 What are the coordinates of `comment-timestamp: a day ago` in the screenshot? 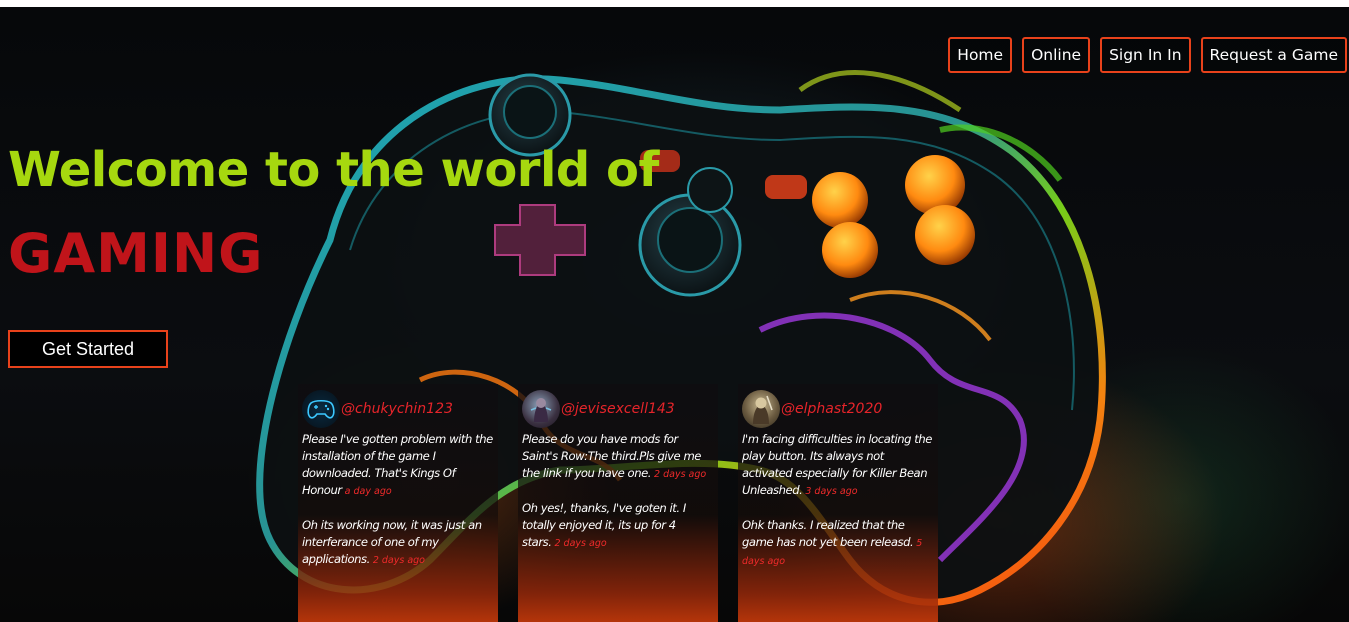 It's located at (368, 491).